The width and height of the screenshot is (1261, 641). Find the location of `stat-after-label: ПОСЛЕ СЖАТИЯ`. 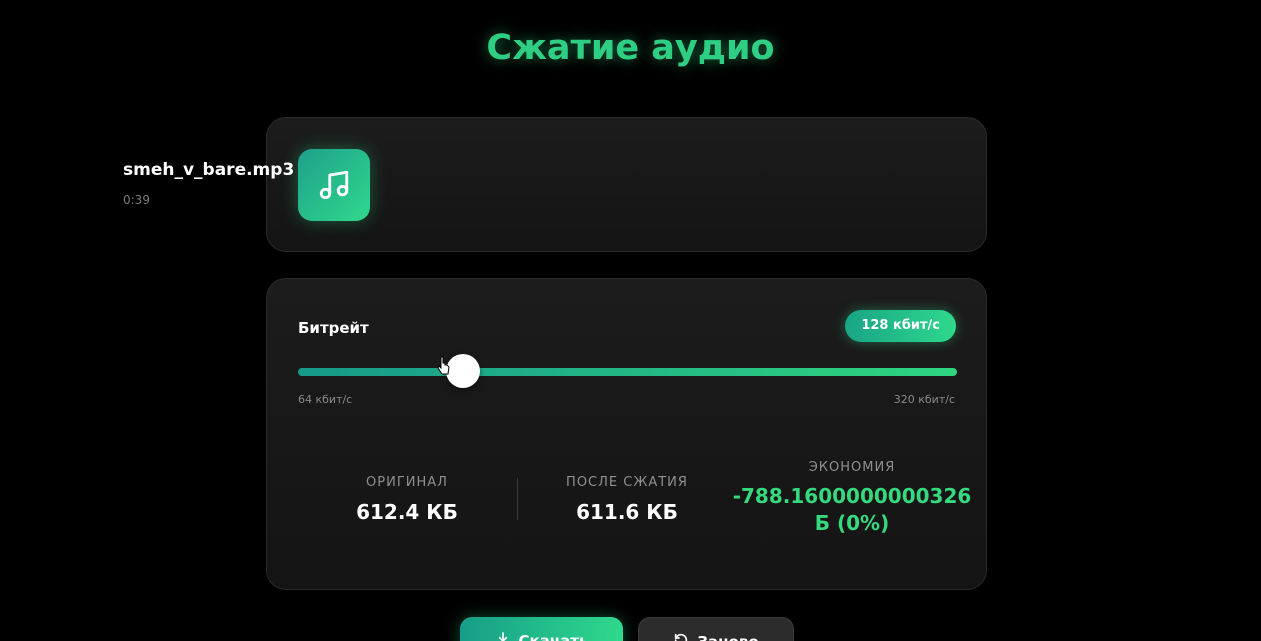

stat-after-label: ПОСЛЕ СЖАТИЯ is located at coordinates (627, 482).